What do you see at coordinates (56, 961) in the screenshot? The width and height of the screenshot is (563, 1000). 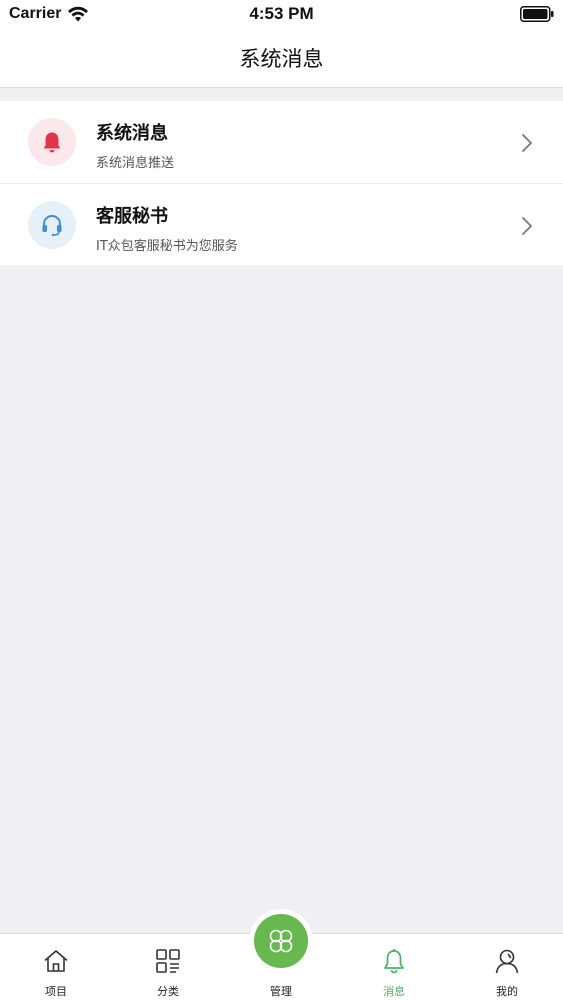 I see `home-icon` at bounding box center [56, 961].